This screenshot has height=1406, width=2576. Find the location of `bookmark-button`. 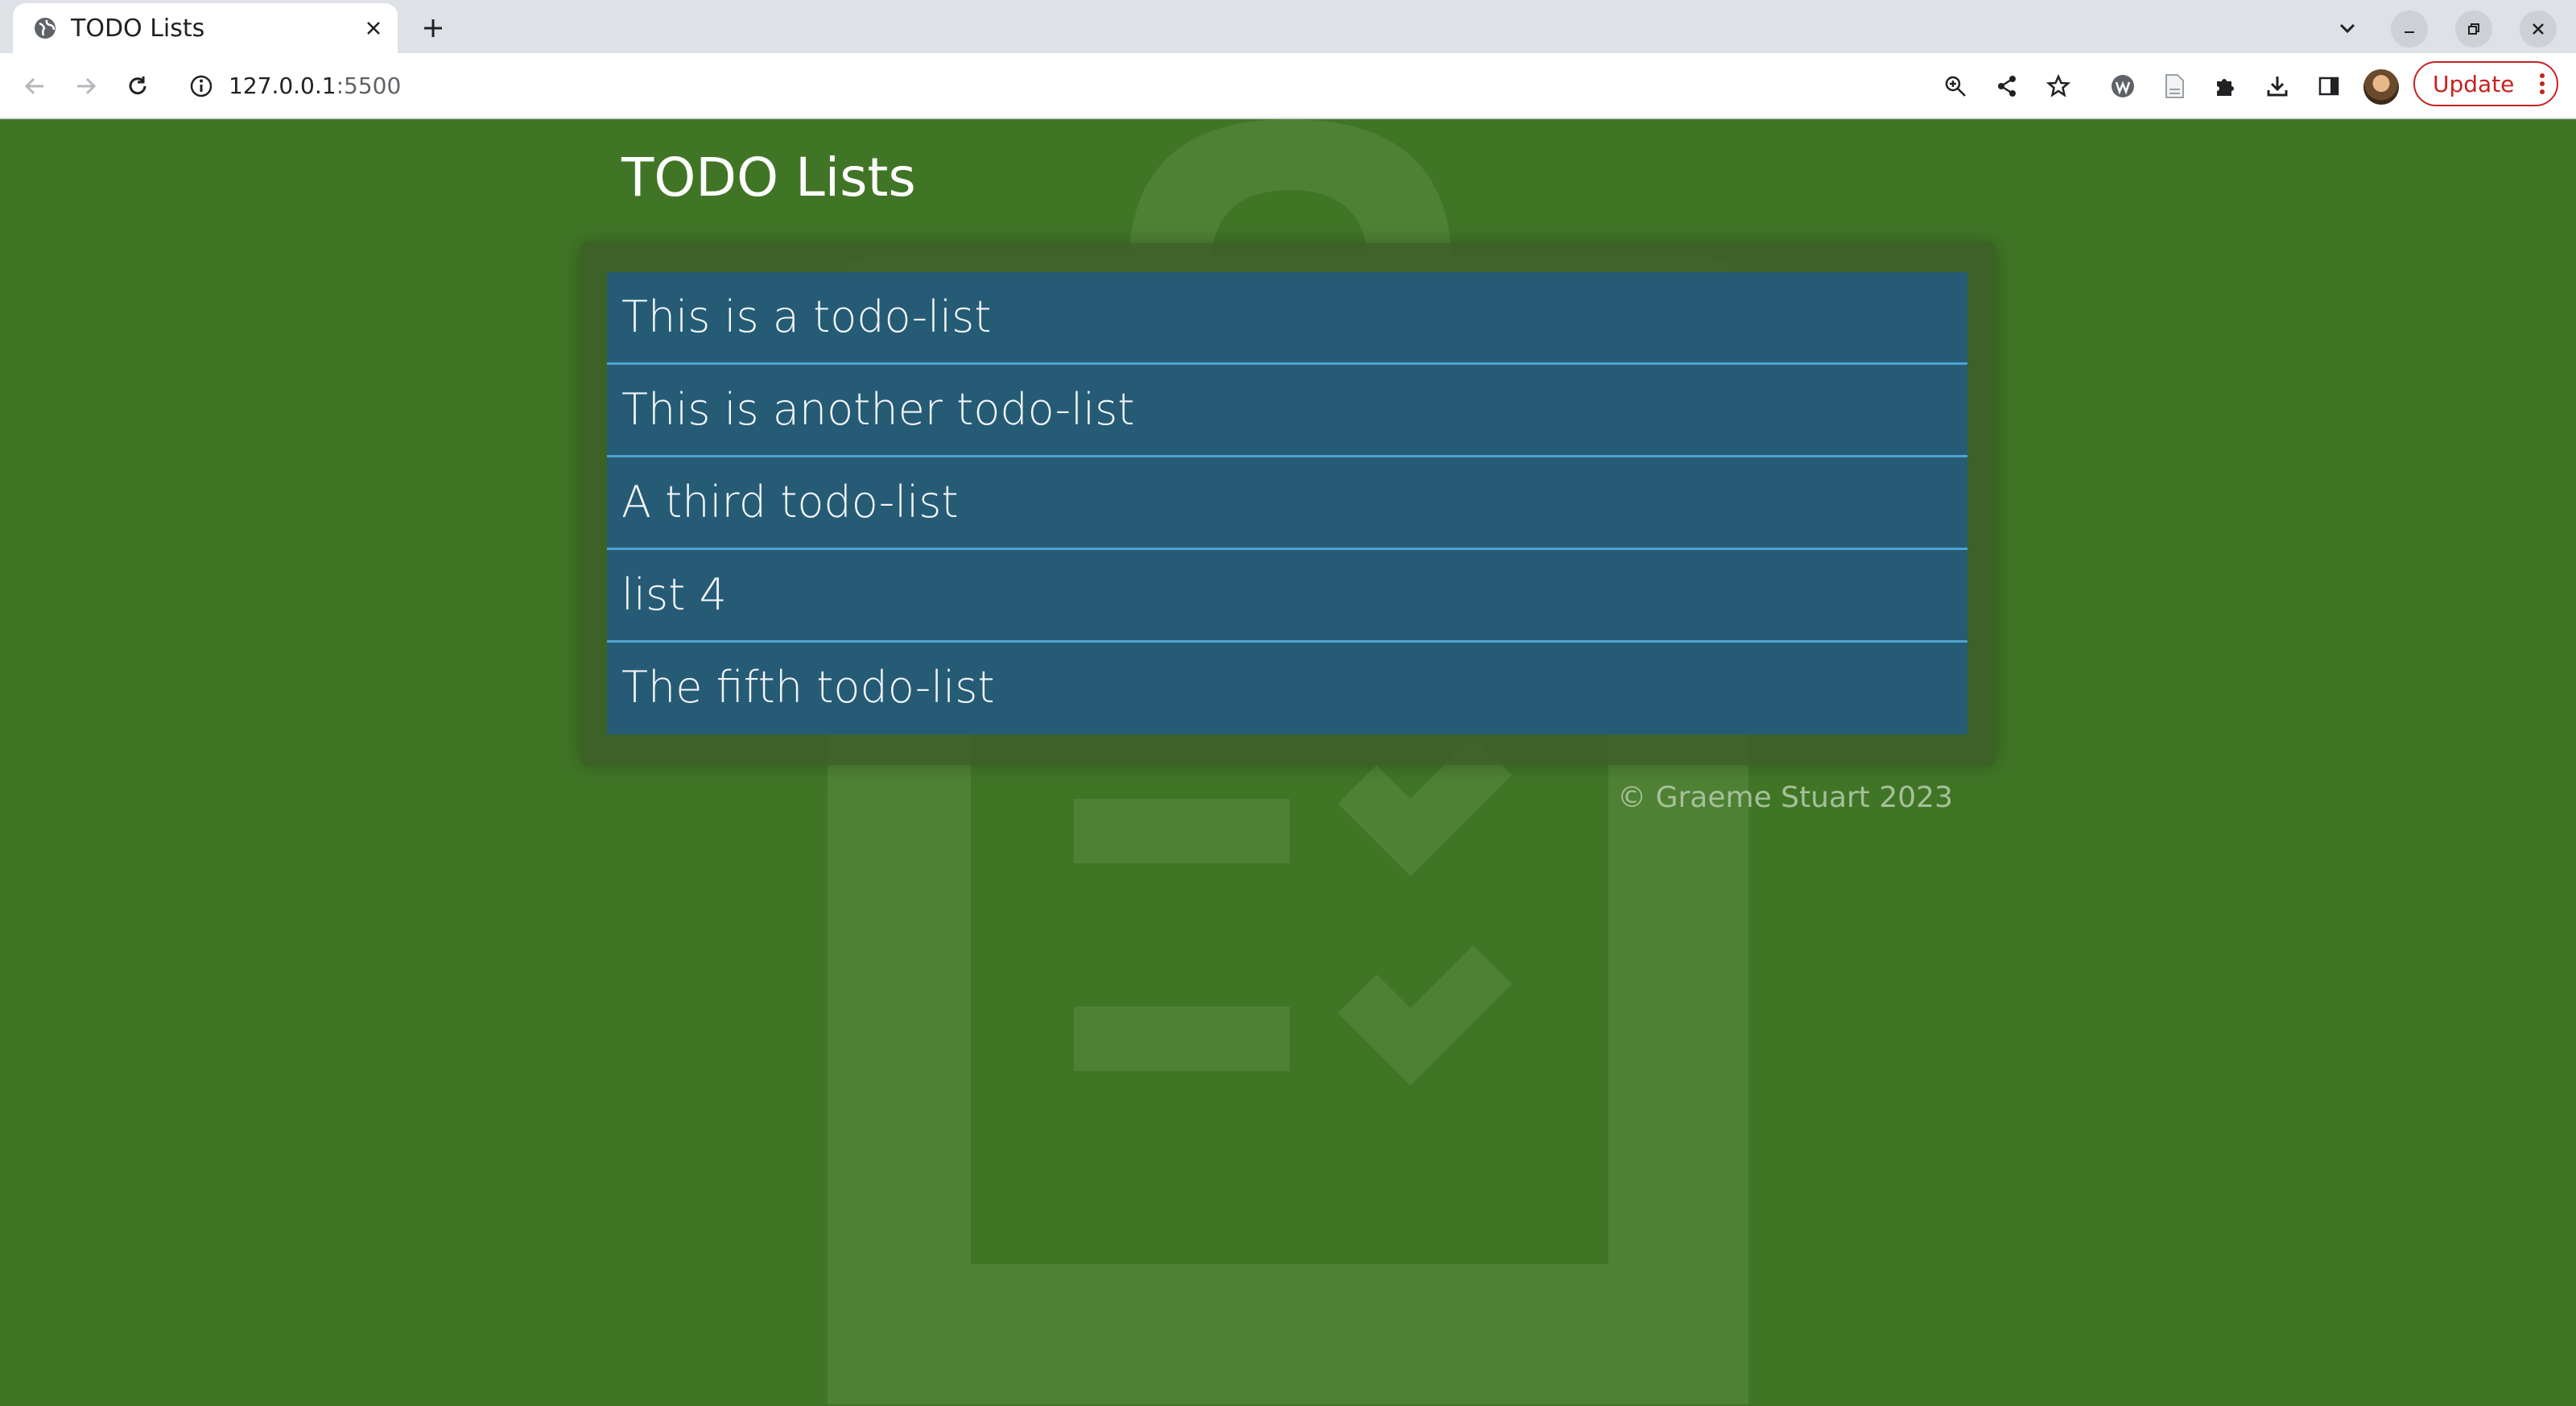

bookmark-button is located at coordinates (2058, 87).